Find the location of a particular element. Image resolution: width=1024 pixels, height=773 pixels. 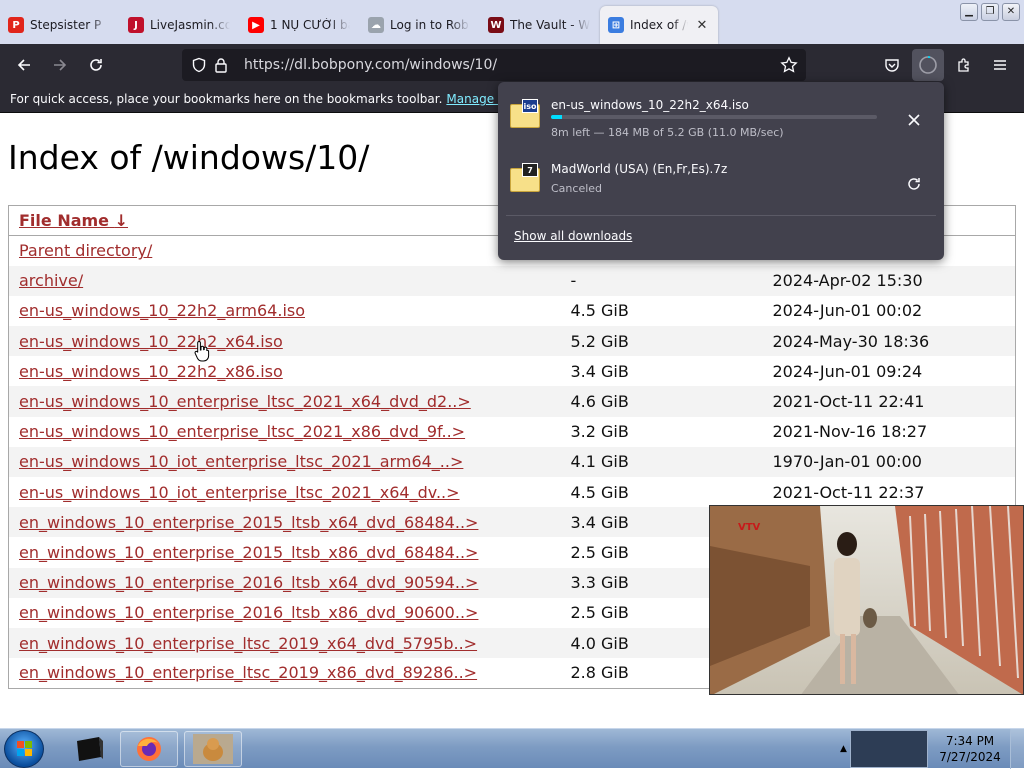

tray-expand-icon: ▲ is located at coordinates (845, 749).